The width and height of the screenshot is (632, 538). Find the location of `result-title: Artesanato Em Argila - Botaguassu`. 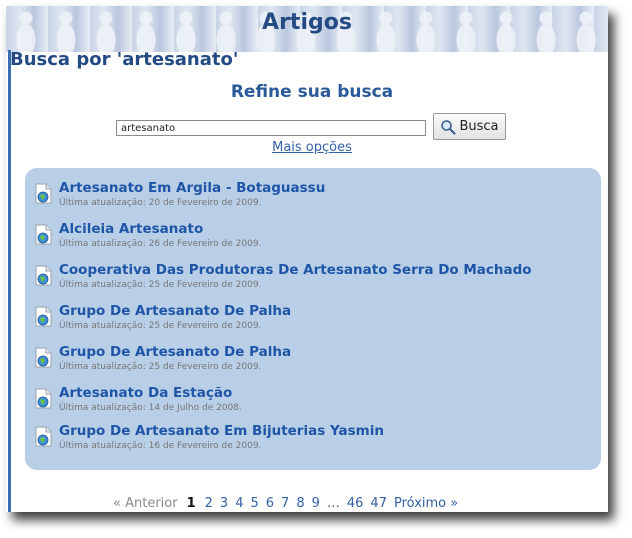

result-title: Artesanato Em Argila - Botaguassu is located at coordinates (192, 188).